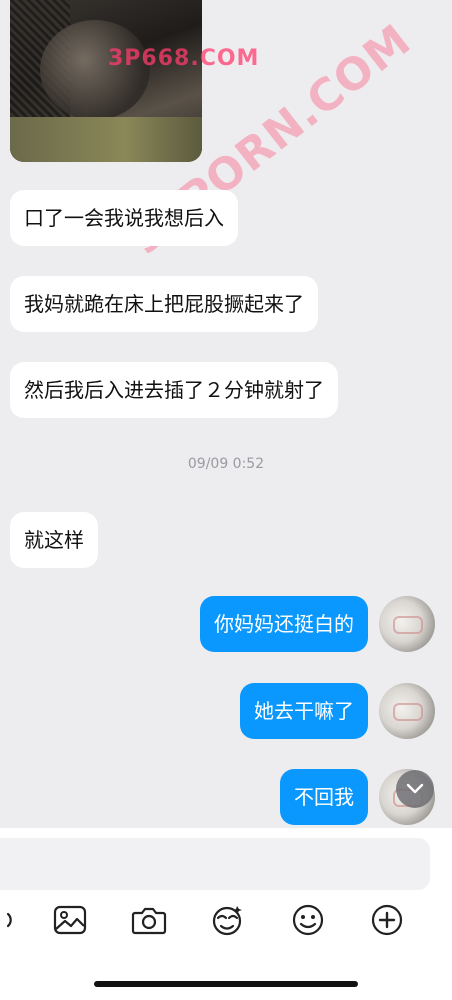 The image size is (452, 1000). I want to click on photo-floor, so click(106, 139).